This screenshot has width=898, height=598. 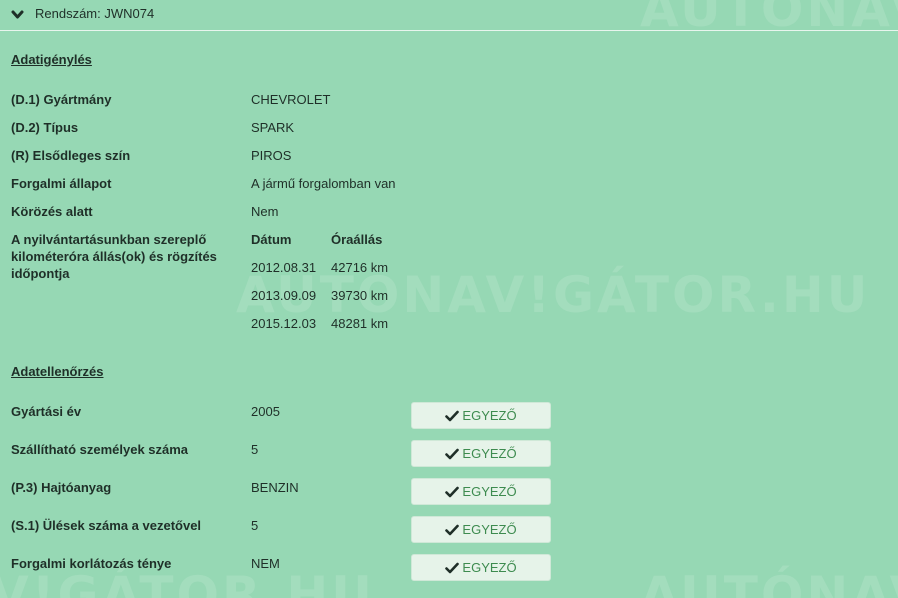 What do you see at coordinates (61, 183) in the screenshot?
I see `label-forgalmi-allapot: Forgalmi állapot` at bounding box center [61, 183].